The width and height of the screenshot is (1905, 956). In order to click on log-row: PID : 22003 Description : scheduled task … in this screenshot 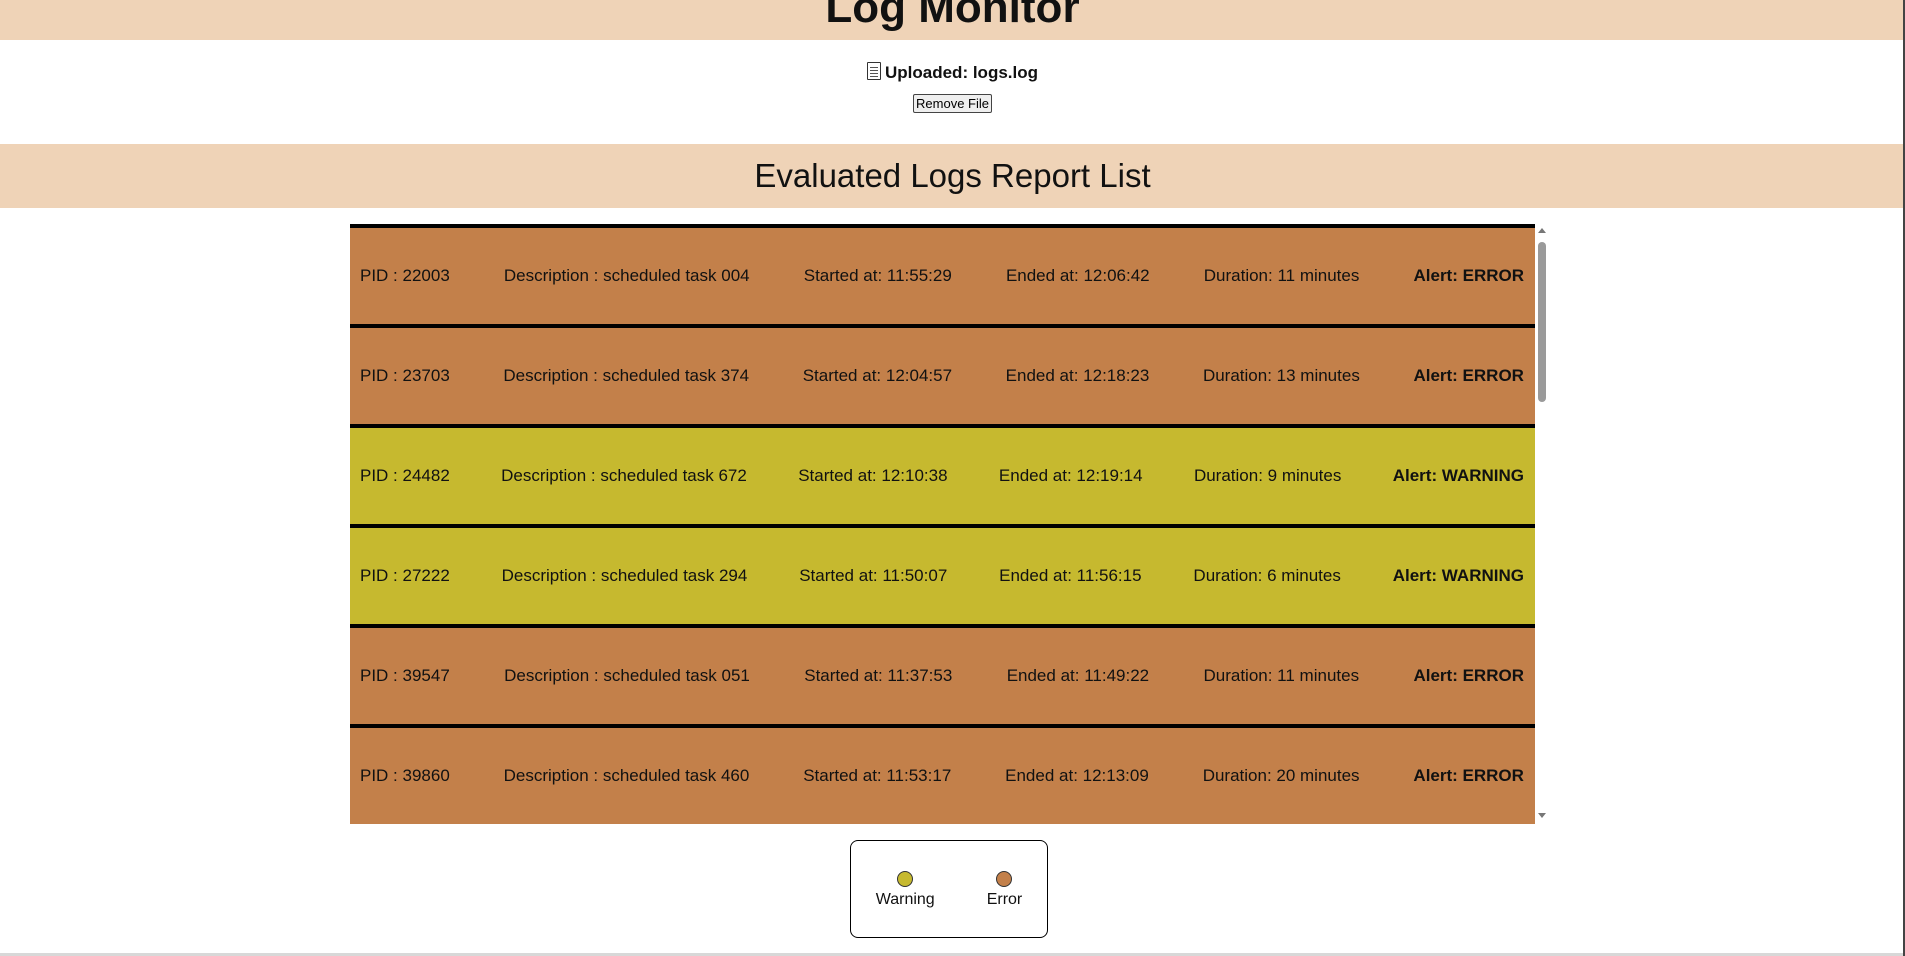, I will do `click(942, 274)`.